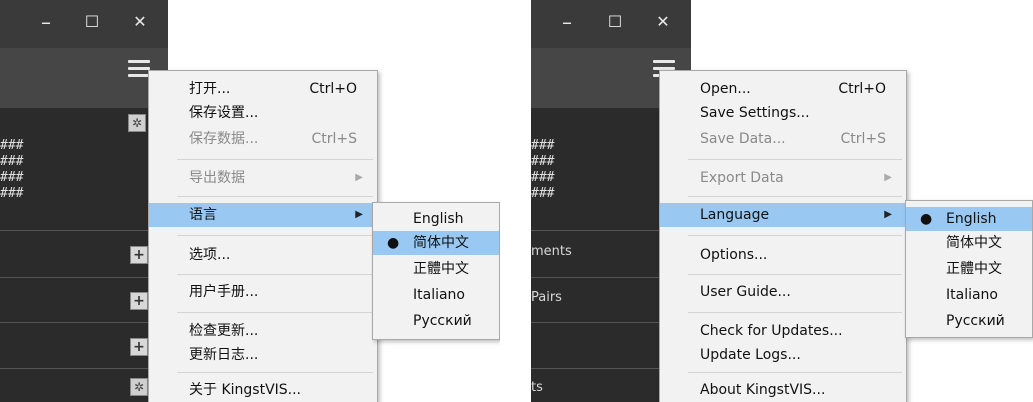  I want to click on menu-item-export-data: 导出数据 ▶, so click(263, 178).